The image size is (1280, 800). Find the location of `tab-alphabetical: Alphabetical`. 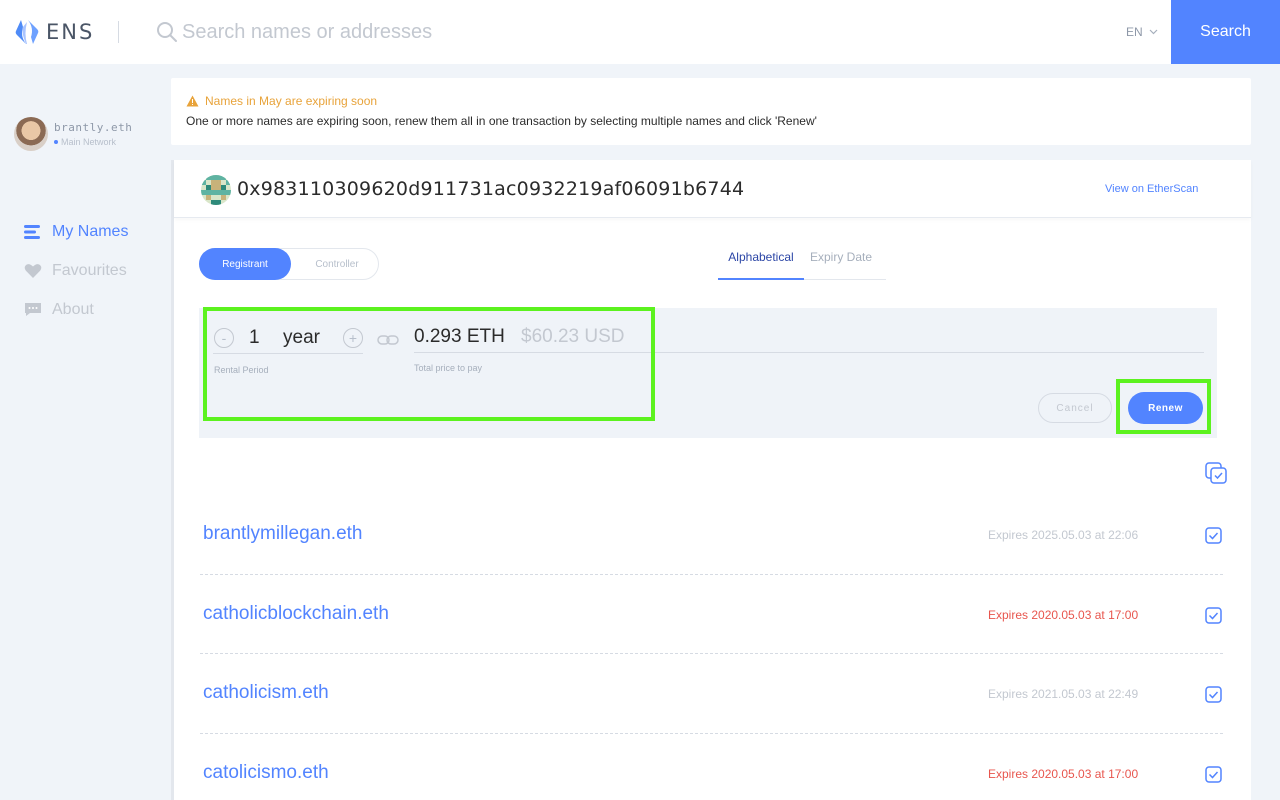

tab-alphabetical: Alphabetical is located at coordinates (761, 265).